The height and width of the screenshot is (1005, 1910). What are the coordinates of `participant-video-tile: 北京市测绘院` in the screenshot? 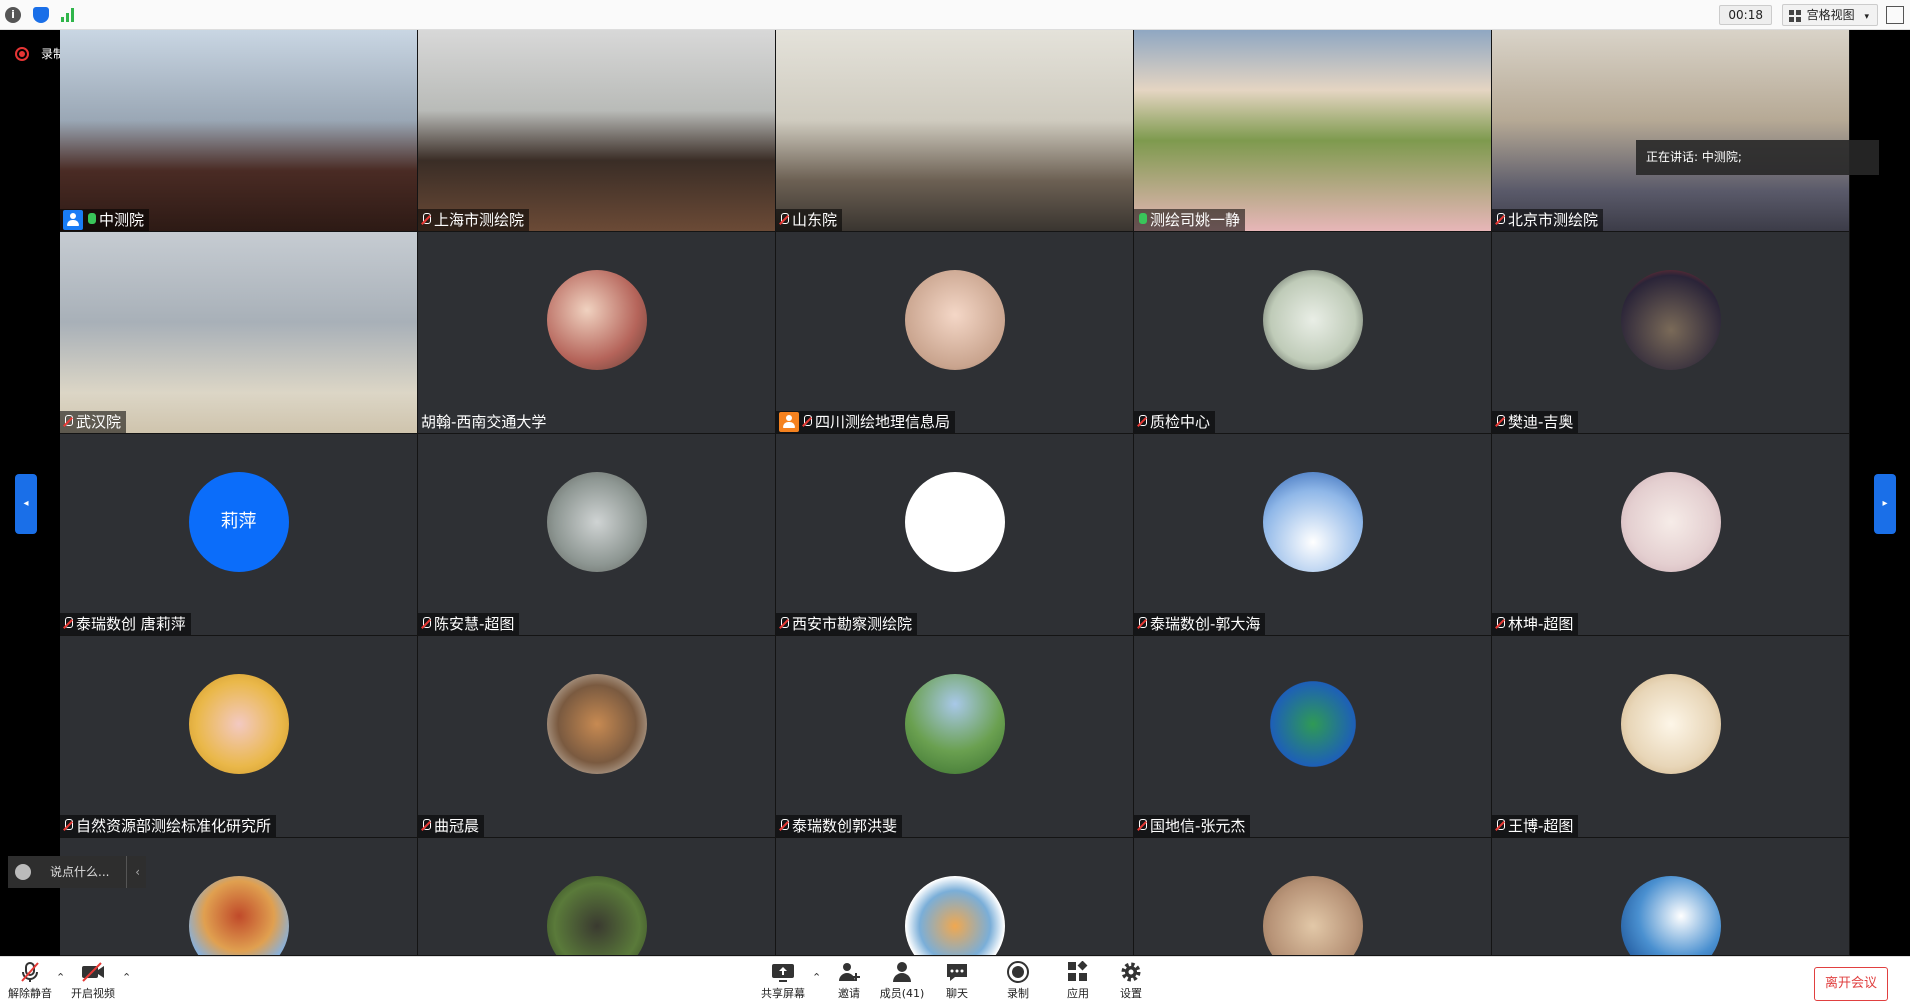 It's located at (1671, 131).